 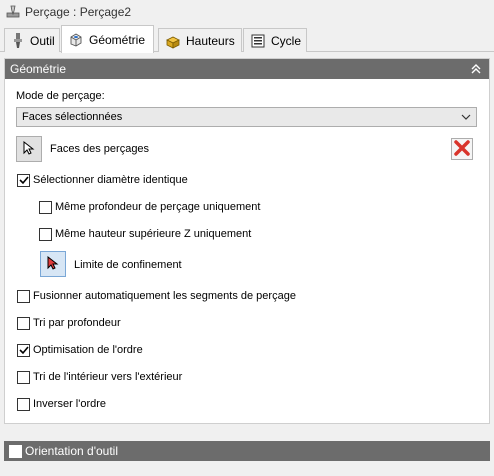 What do you see at coordinates (247, 451) in the screenshot?
I see `tool-orientation-section: Orientation d'outil` at bounding box center [247, 451].